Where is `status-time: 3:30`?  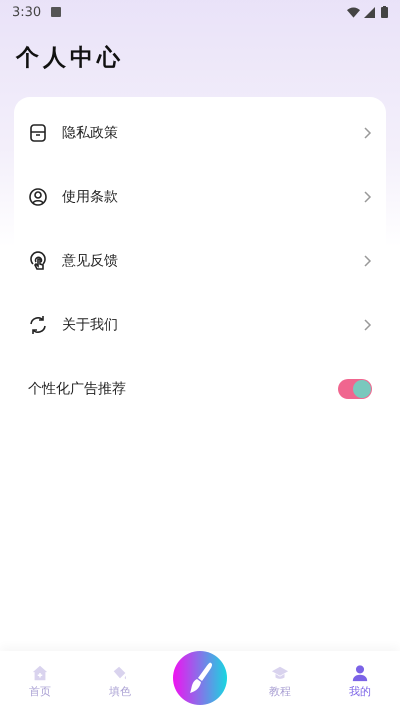 status-time: 3:30 is located at coordinates (27, 12).